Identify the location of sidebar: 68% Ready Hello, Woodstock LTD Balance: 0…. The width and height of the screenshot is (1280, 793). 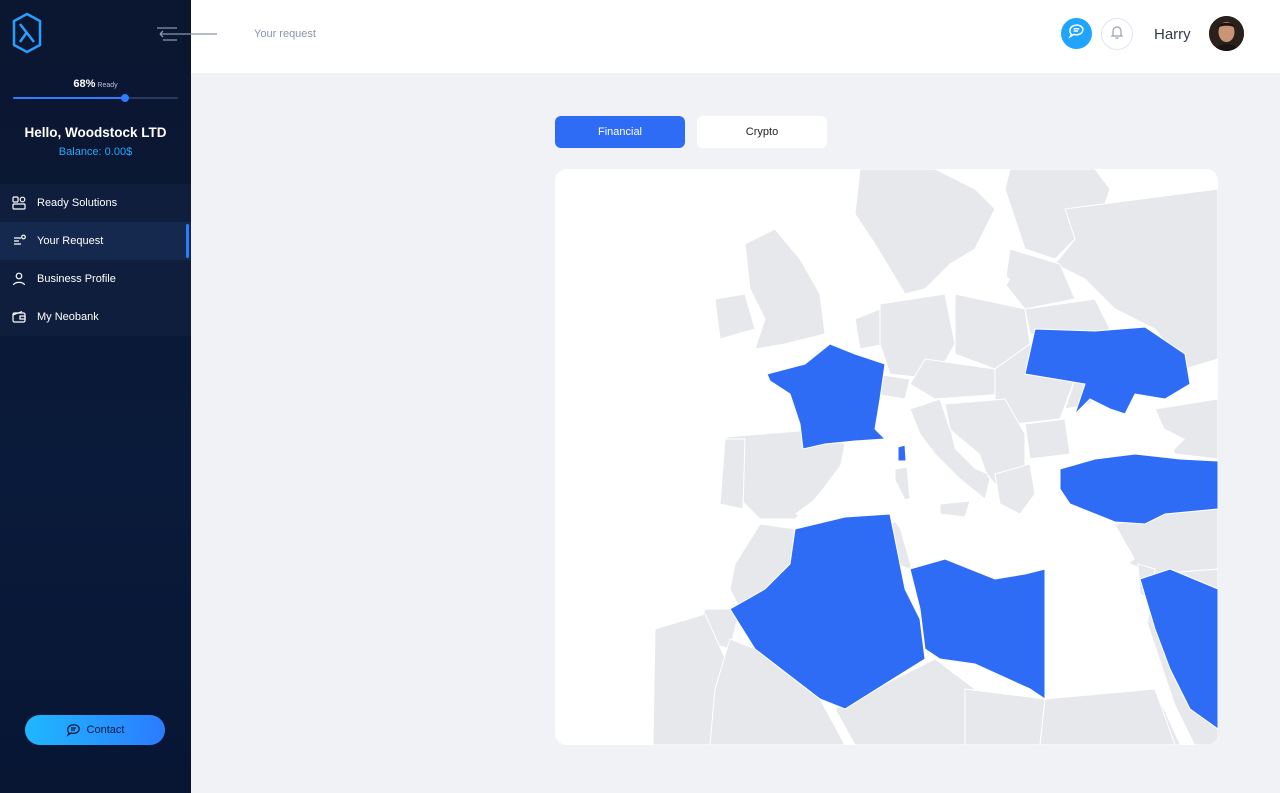
(95, 396).